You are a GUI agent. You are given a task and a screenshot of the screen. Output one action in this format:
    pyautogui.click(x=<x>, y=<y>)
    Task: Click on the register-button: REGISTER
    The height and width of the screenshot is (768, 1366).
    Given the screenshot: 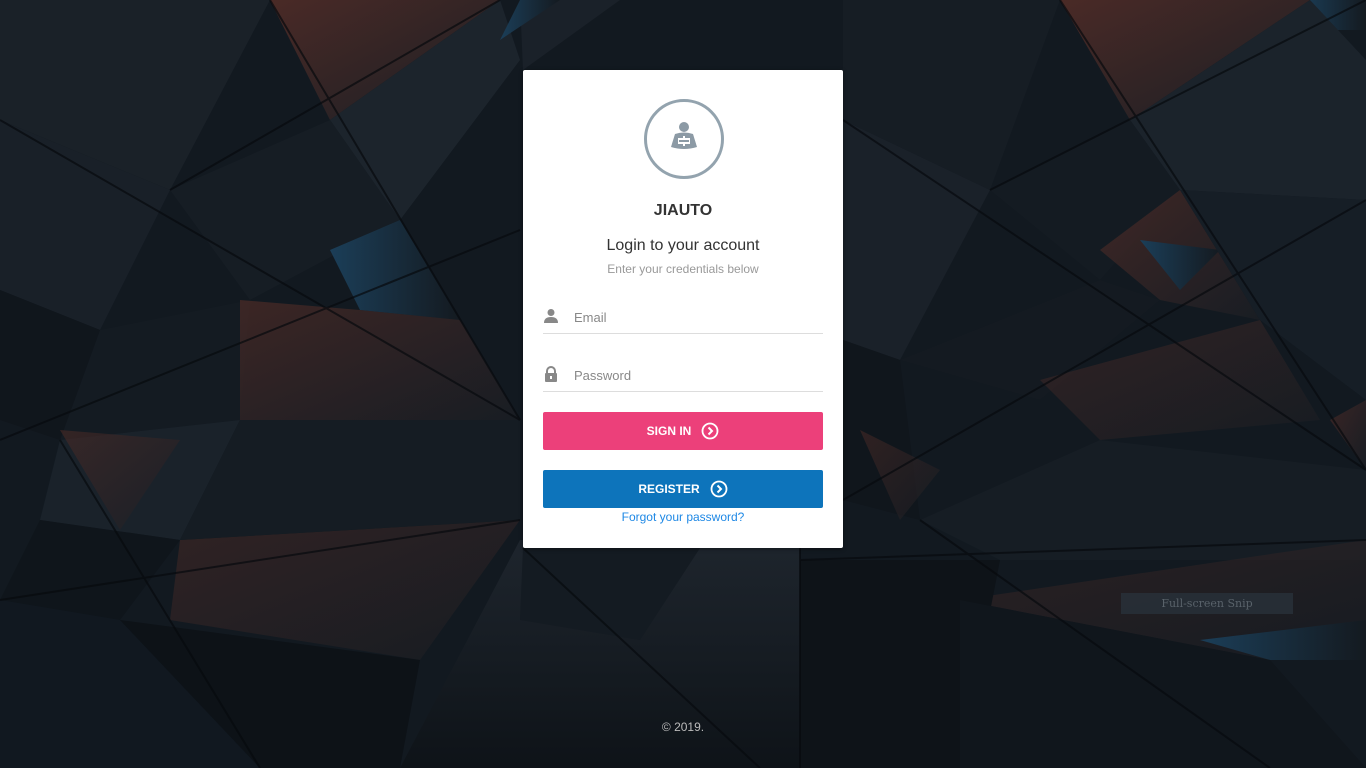 What is the action you would take?
    pyautogui.click(x=683, y=489)
    